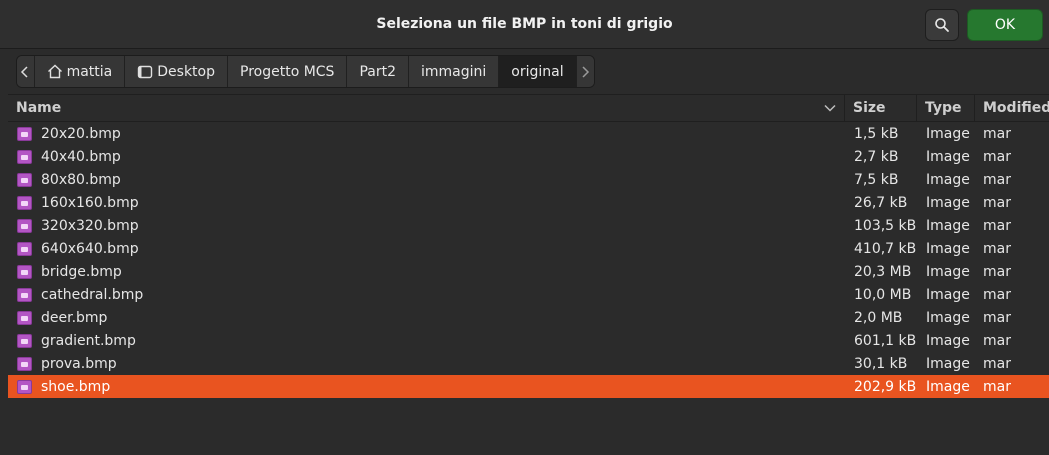 Image resolution: width=1049 pixels, height=455 pixels. What do you see at coordinates (883, 108) in the screenshot?
I see `column-header-size: Size` at bounding box center [883, 108].